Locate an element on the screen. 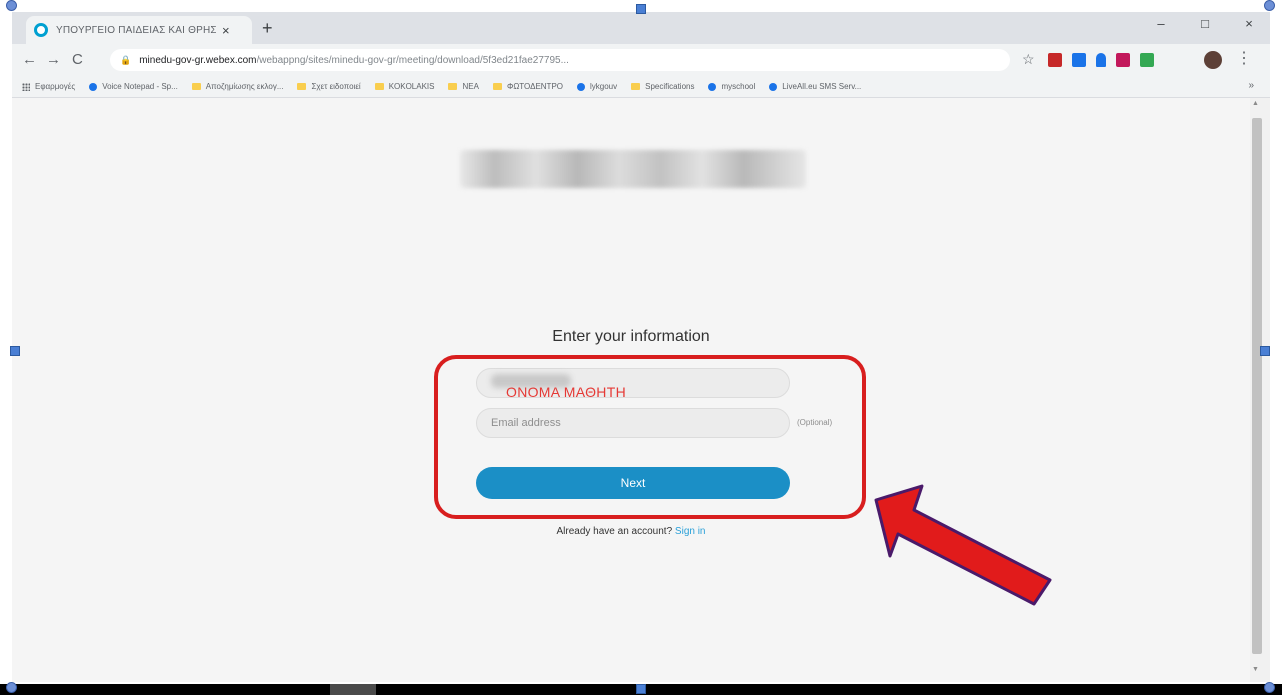 Image resolution: width=1282 pixels, height=695 pixels. scroll-up-icon: ▲ is located at coordinates (1255, 103).